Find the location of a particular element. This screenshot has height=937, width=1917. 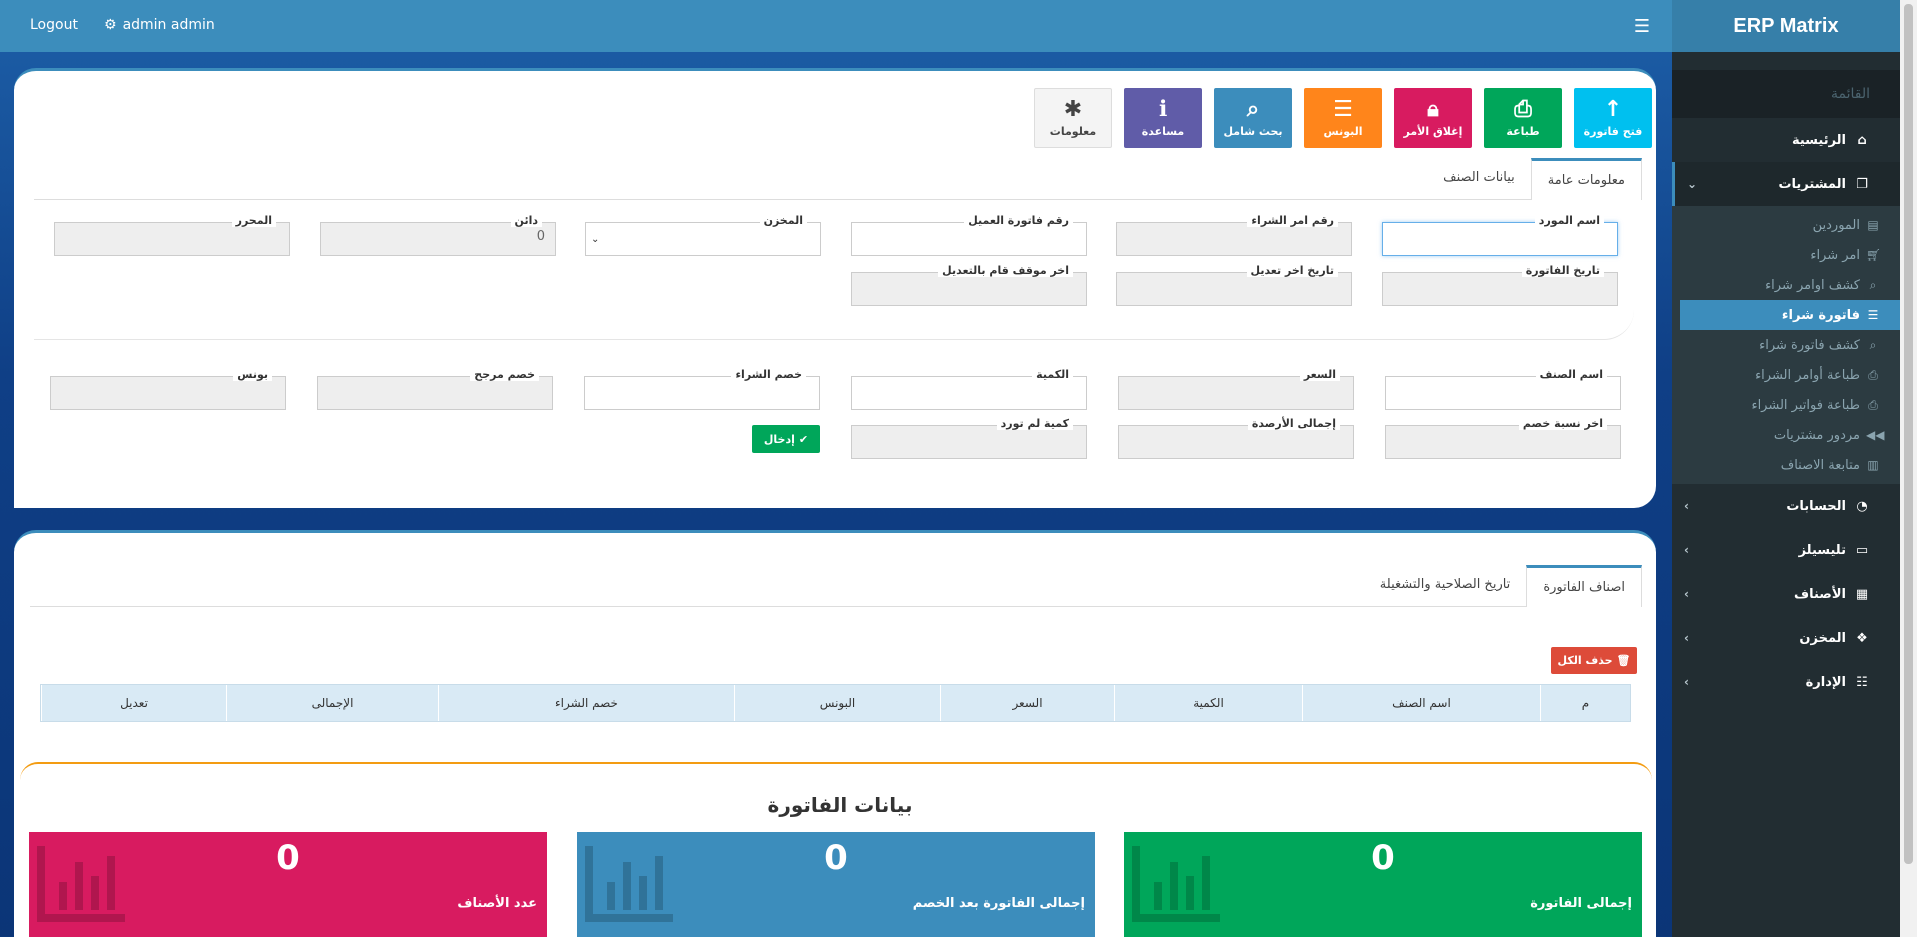

last-discount-pct-input is located at coordinates (1503, 442).